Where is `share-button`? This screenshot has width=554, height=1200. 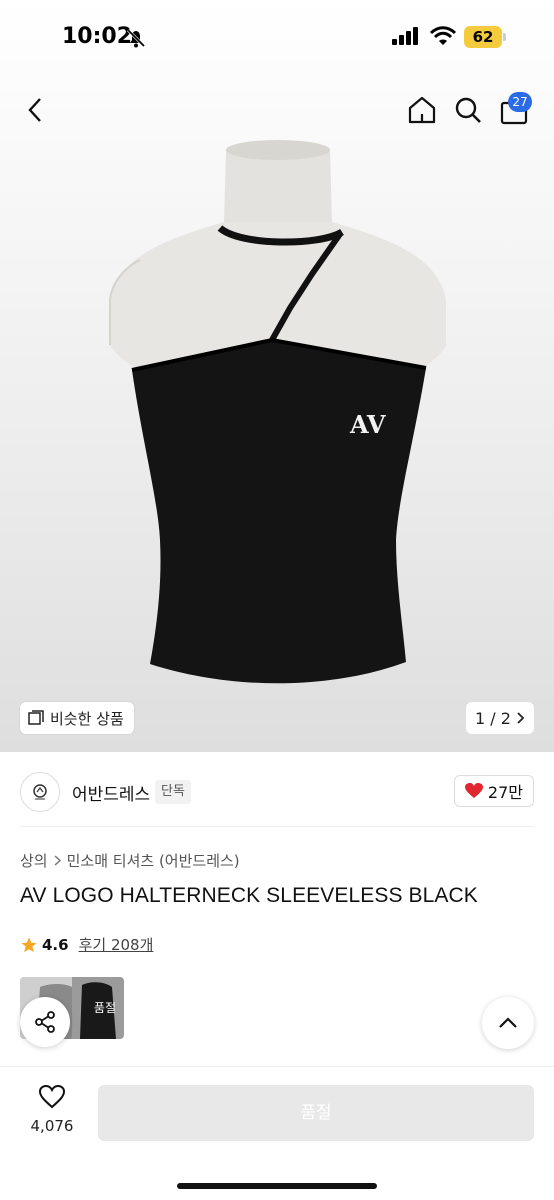
share-button is located at coordinates (45, 1022).